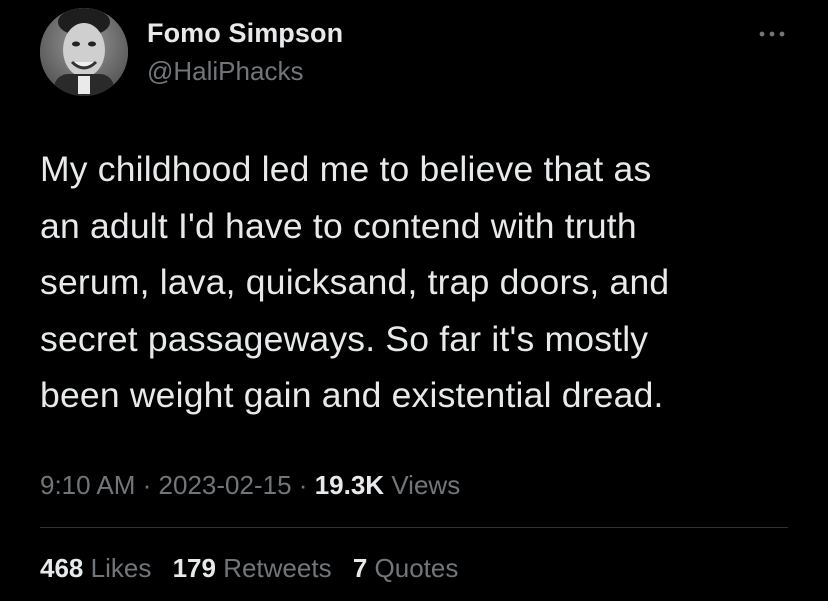 This screenshot has width=828, height=601. I want to click on avatar, so click(84, 52).